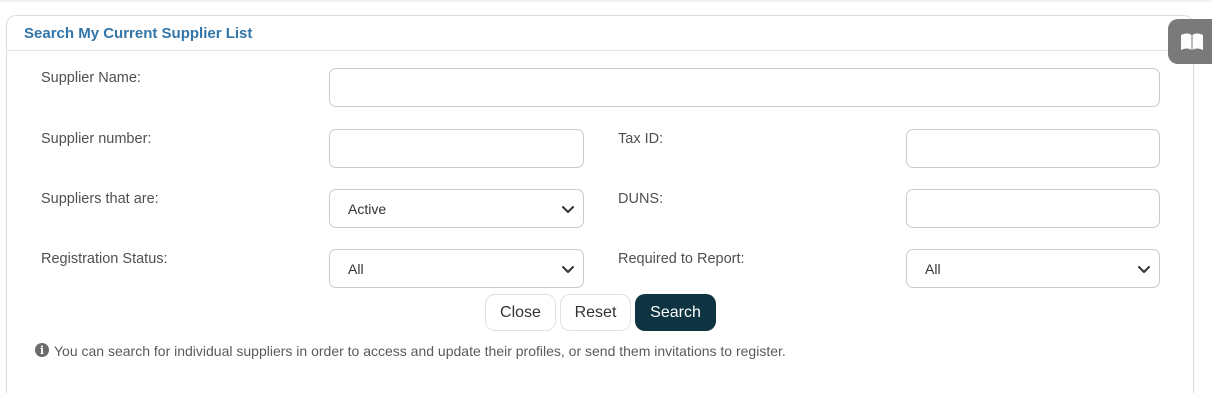  What do you see at coordinates (933, 268) in the screenshot?
I see `required-to-report-value: All` at bounding box center [933, 268].